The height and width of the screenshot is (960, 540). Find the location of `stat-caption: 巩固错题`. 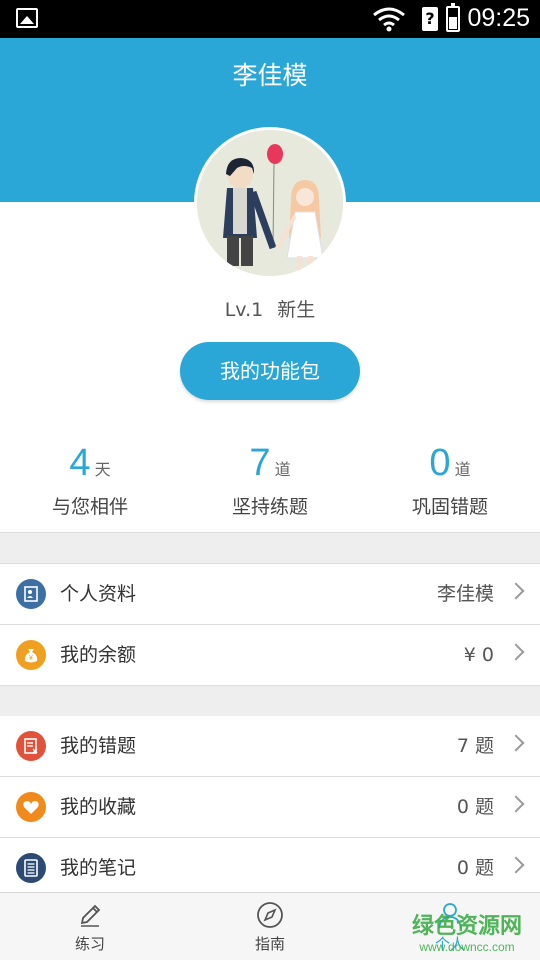

stat-caption: 巩固错题 is located at coordinates (449, 507).